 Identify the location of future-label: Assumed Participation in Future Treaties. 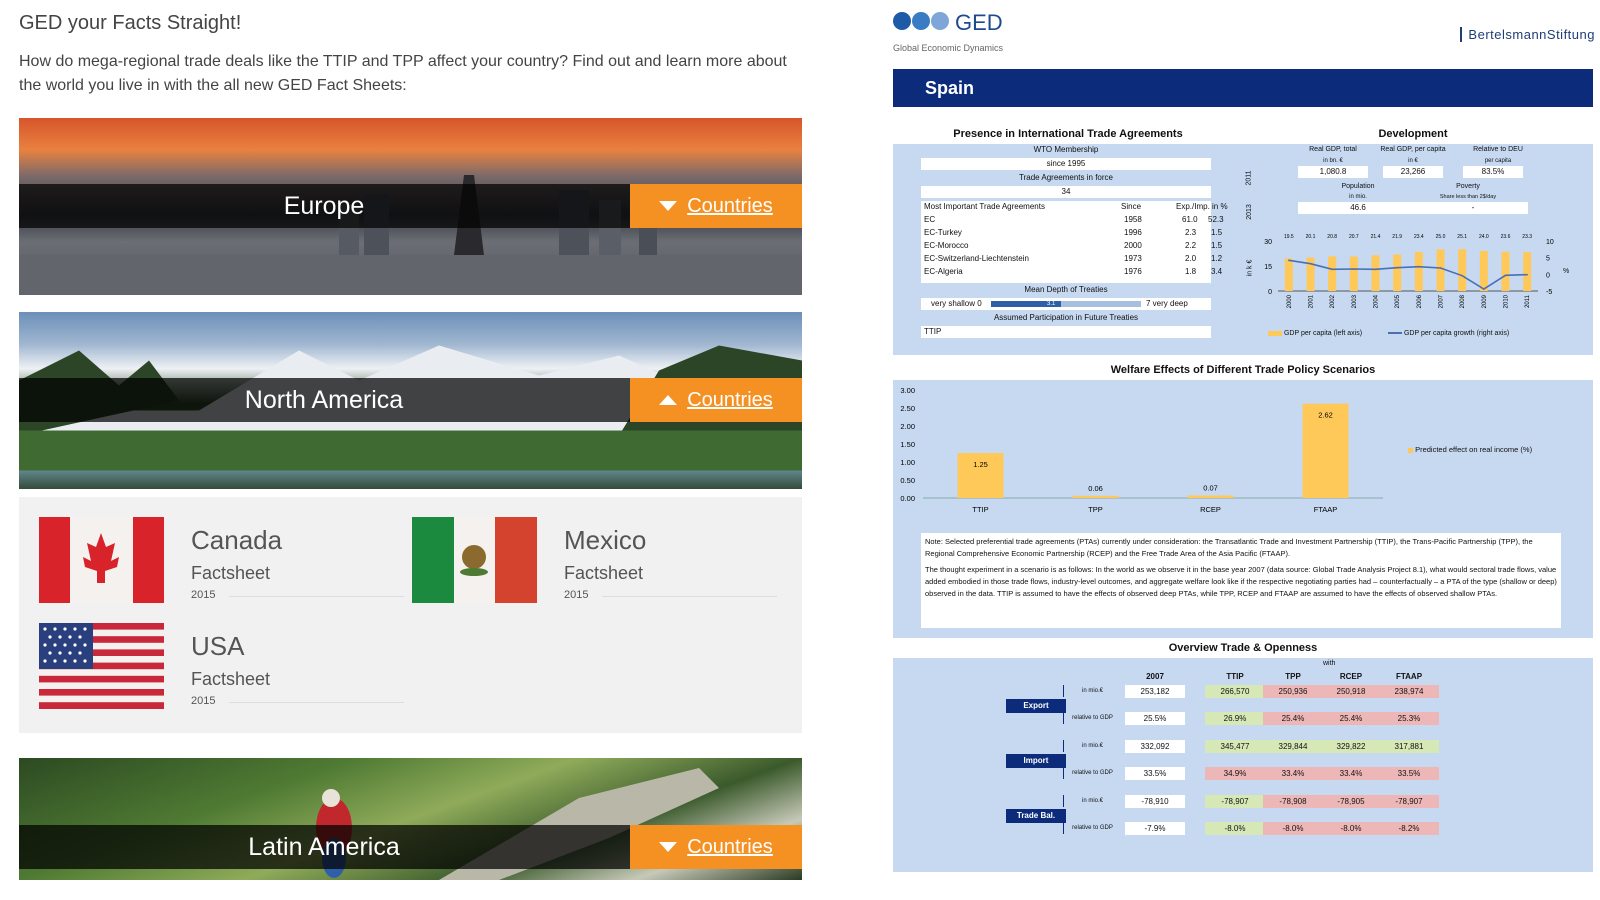
(1066, 317).